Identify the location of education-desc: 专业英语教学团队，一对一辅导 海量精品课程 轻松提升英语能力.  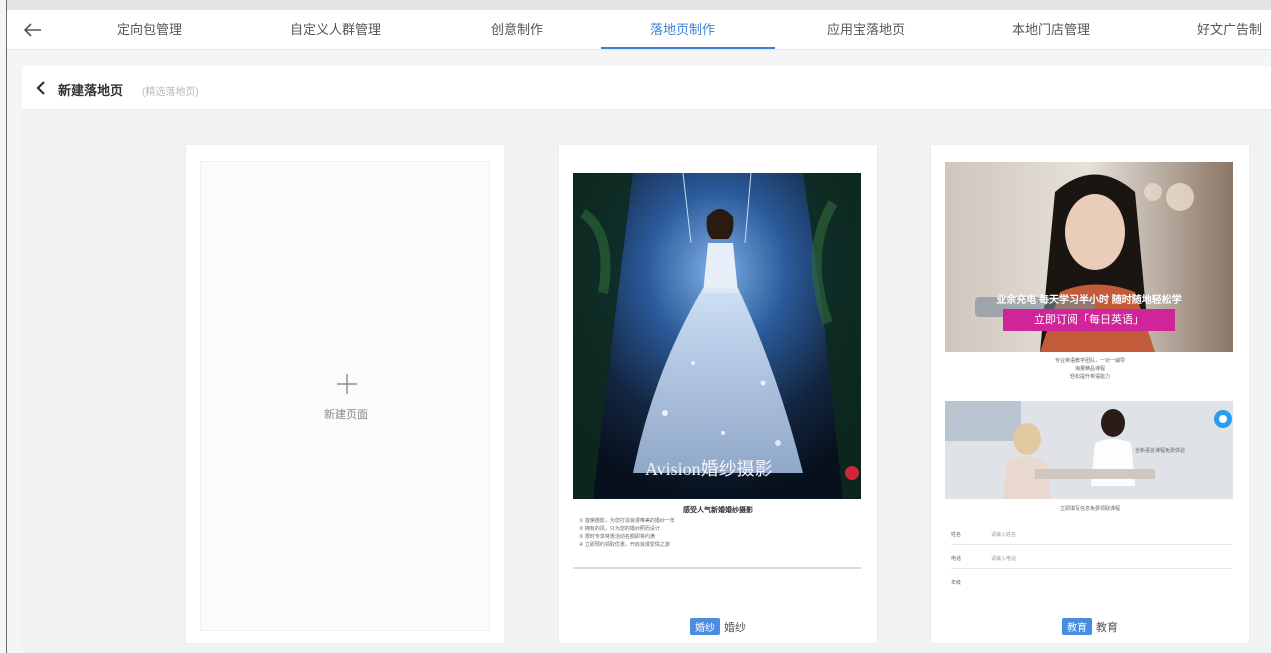
(1090, 369).